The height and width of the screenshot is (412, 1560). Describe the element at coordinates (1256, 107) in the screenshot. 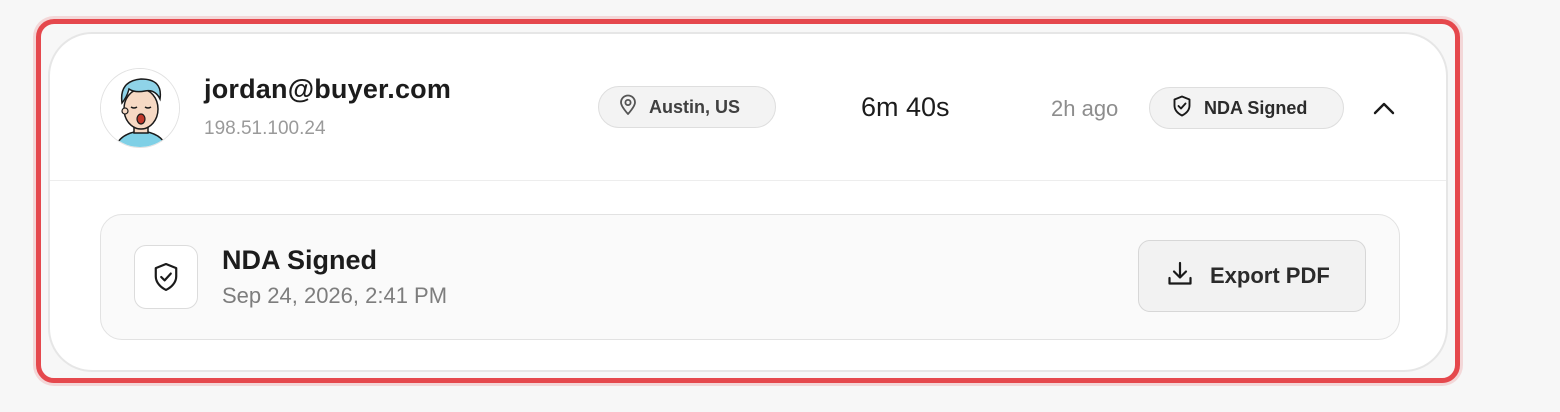

I see `nda-badge-label: NDA Signed` at that location.